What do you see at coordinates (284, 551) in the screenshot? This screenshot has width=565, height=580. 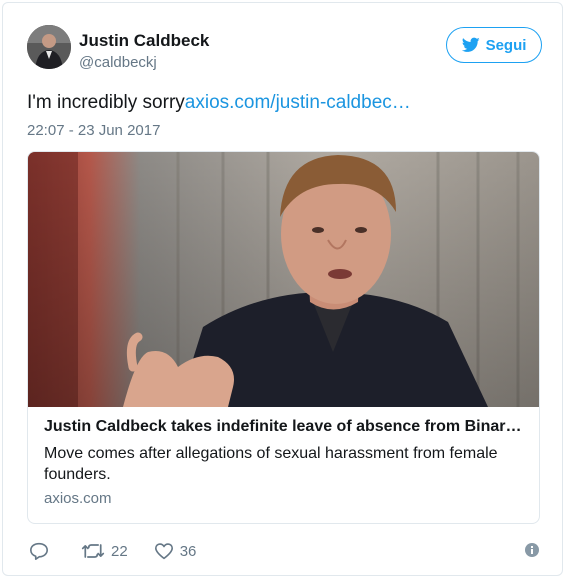 I see `tweet-actions: 22 36` at bounding box center [284, 551].